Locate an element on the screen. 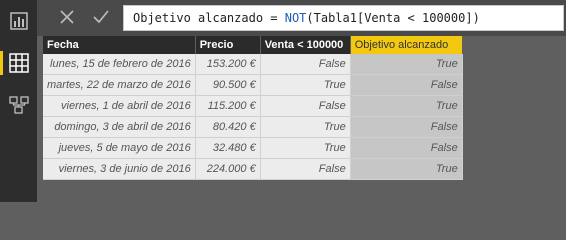  data-view-button is located at coordinates (18, 63).